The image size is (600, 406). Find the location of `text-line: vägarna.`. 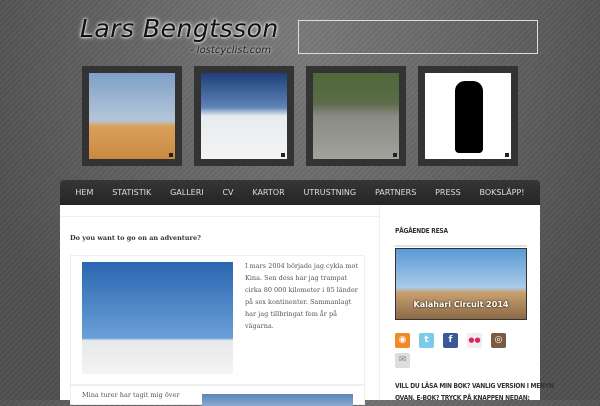

text-line: vägarna. is located at coordinates (259, 326).